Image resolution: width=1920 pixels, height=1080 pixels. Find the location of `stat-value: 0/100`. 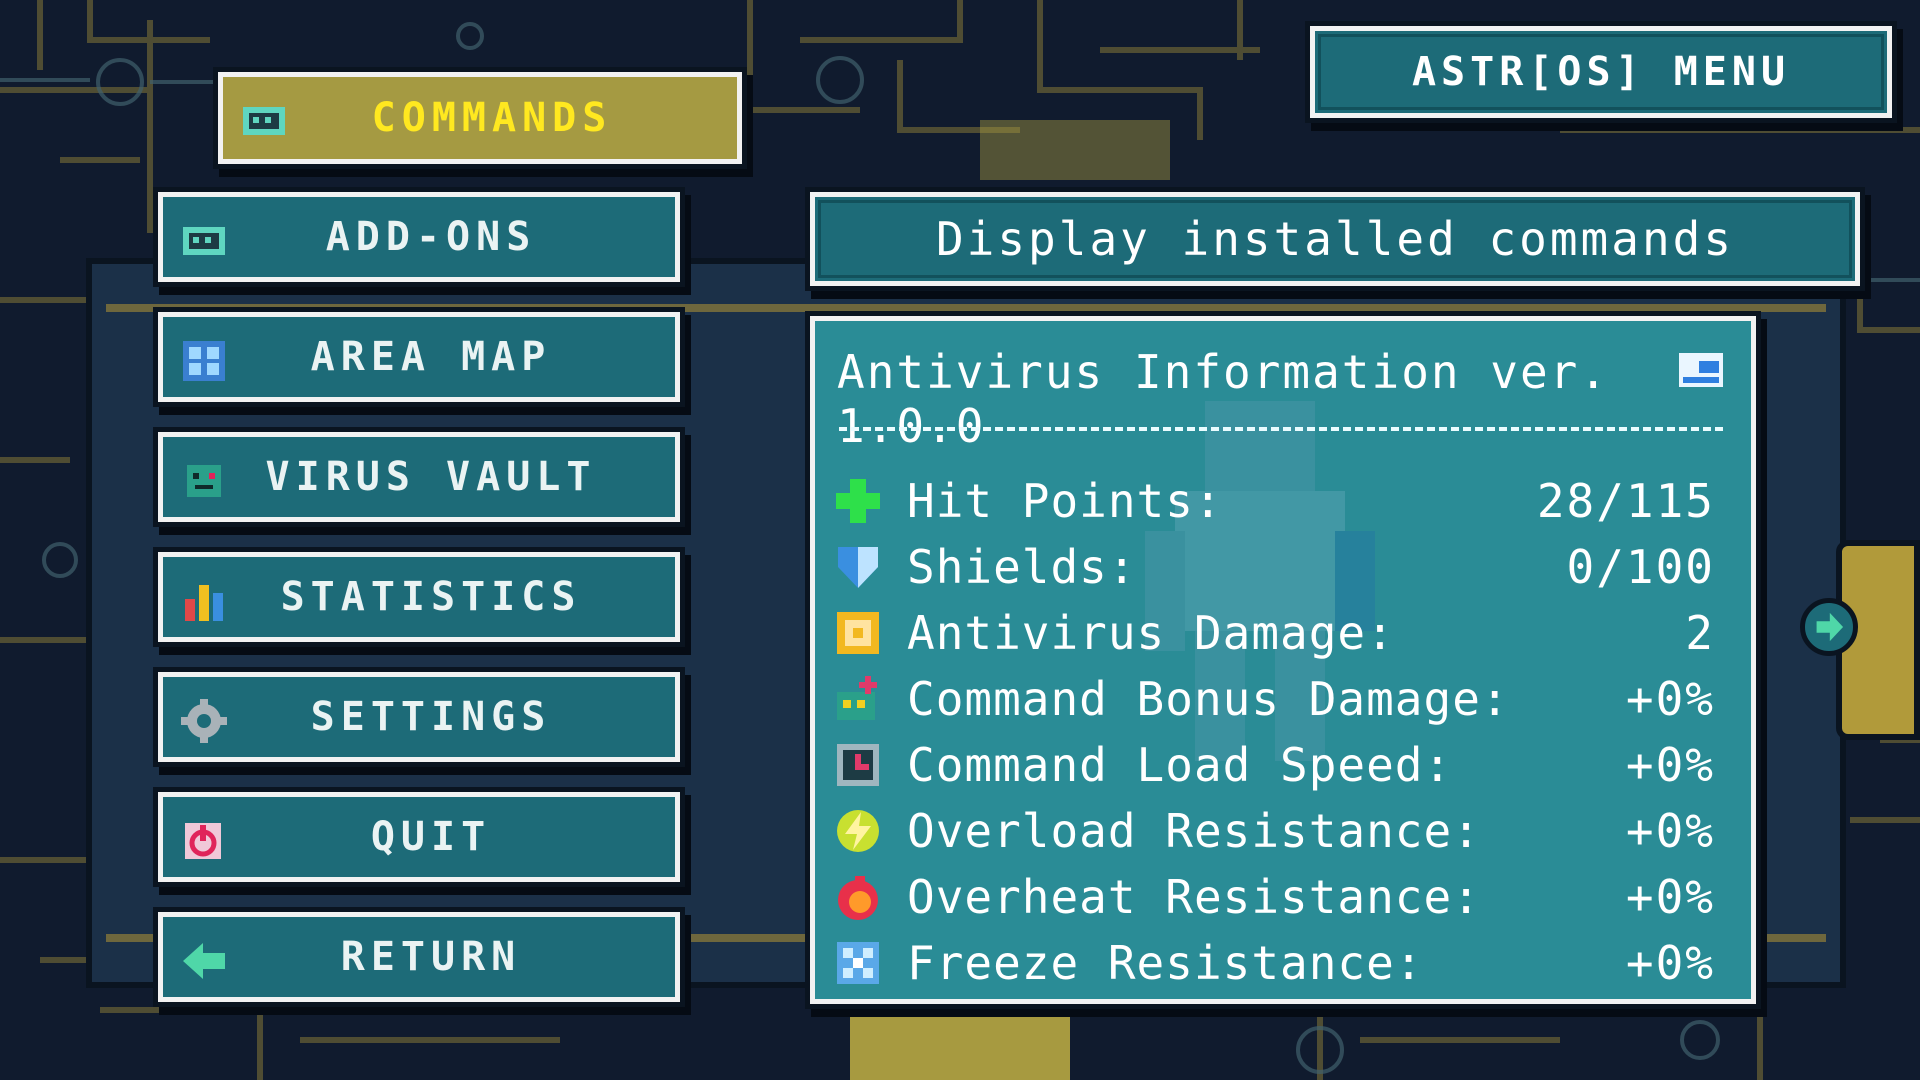

stat-value: 0/100 is located at coordinates (1640, 567).